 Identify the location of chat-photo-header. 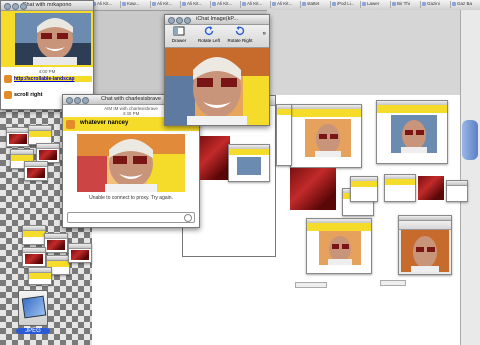
(47, 39).